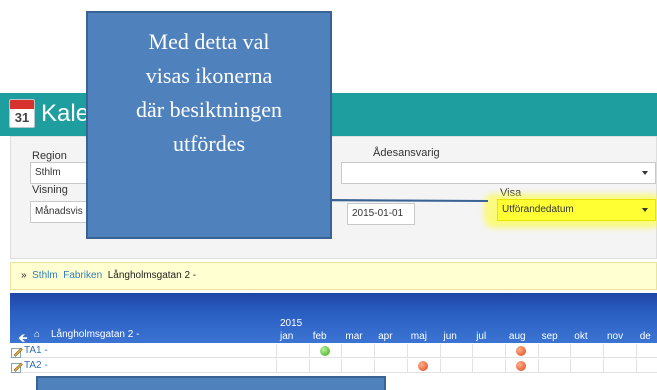 This screenshot has width=657, height=390. What do you see at coordinates (209, 109) in the screenshot?
I see `callout-line: där besiktningen` at bounding box center [209, 109].